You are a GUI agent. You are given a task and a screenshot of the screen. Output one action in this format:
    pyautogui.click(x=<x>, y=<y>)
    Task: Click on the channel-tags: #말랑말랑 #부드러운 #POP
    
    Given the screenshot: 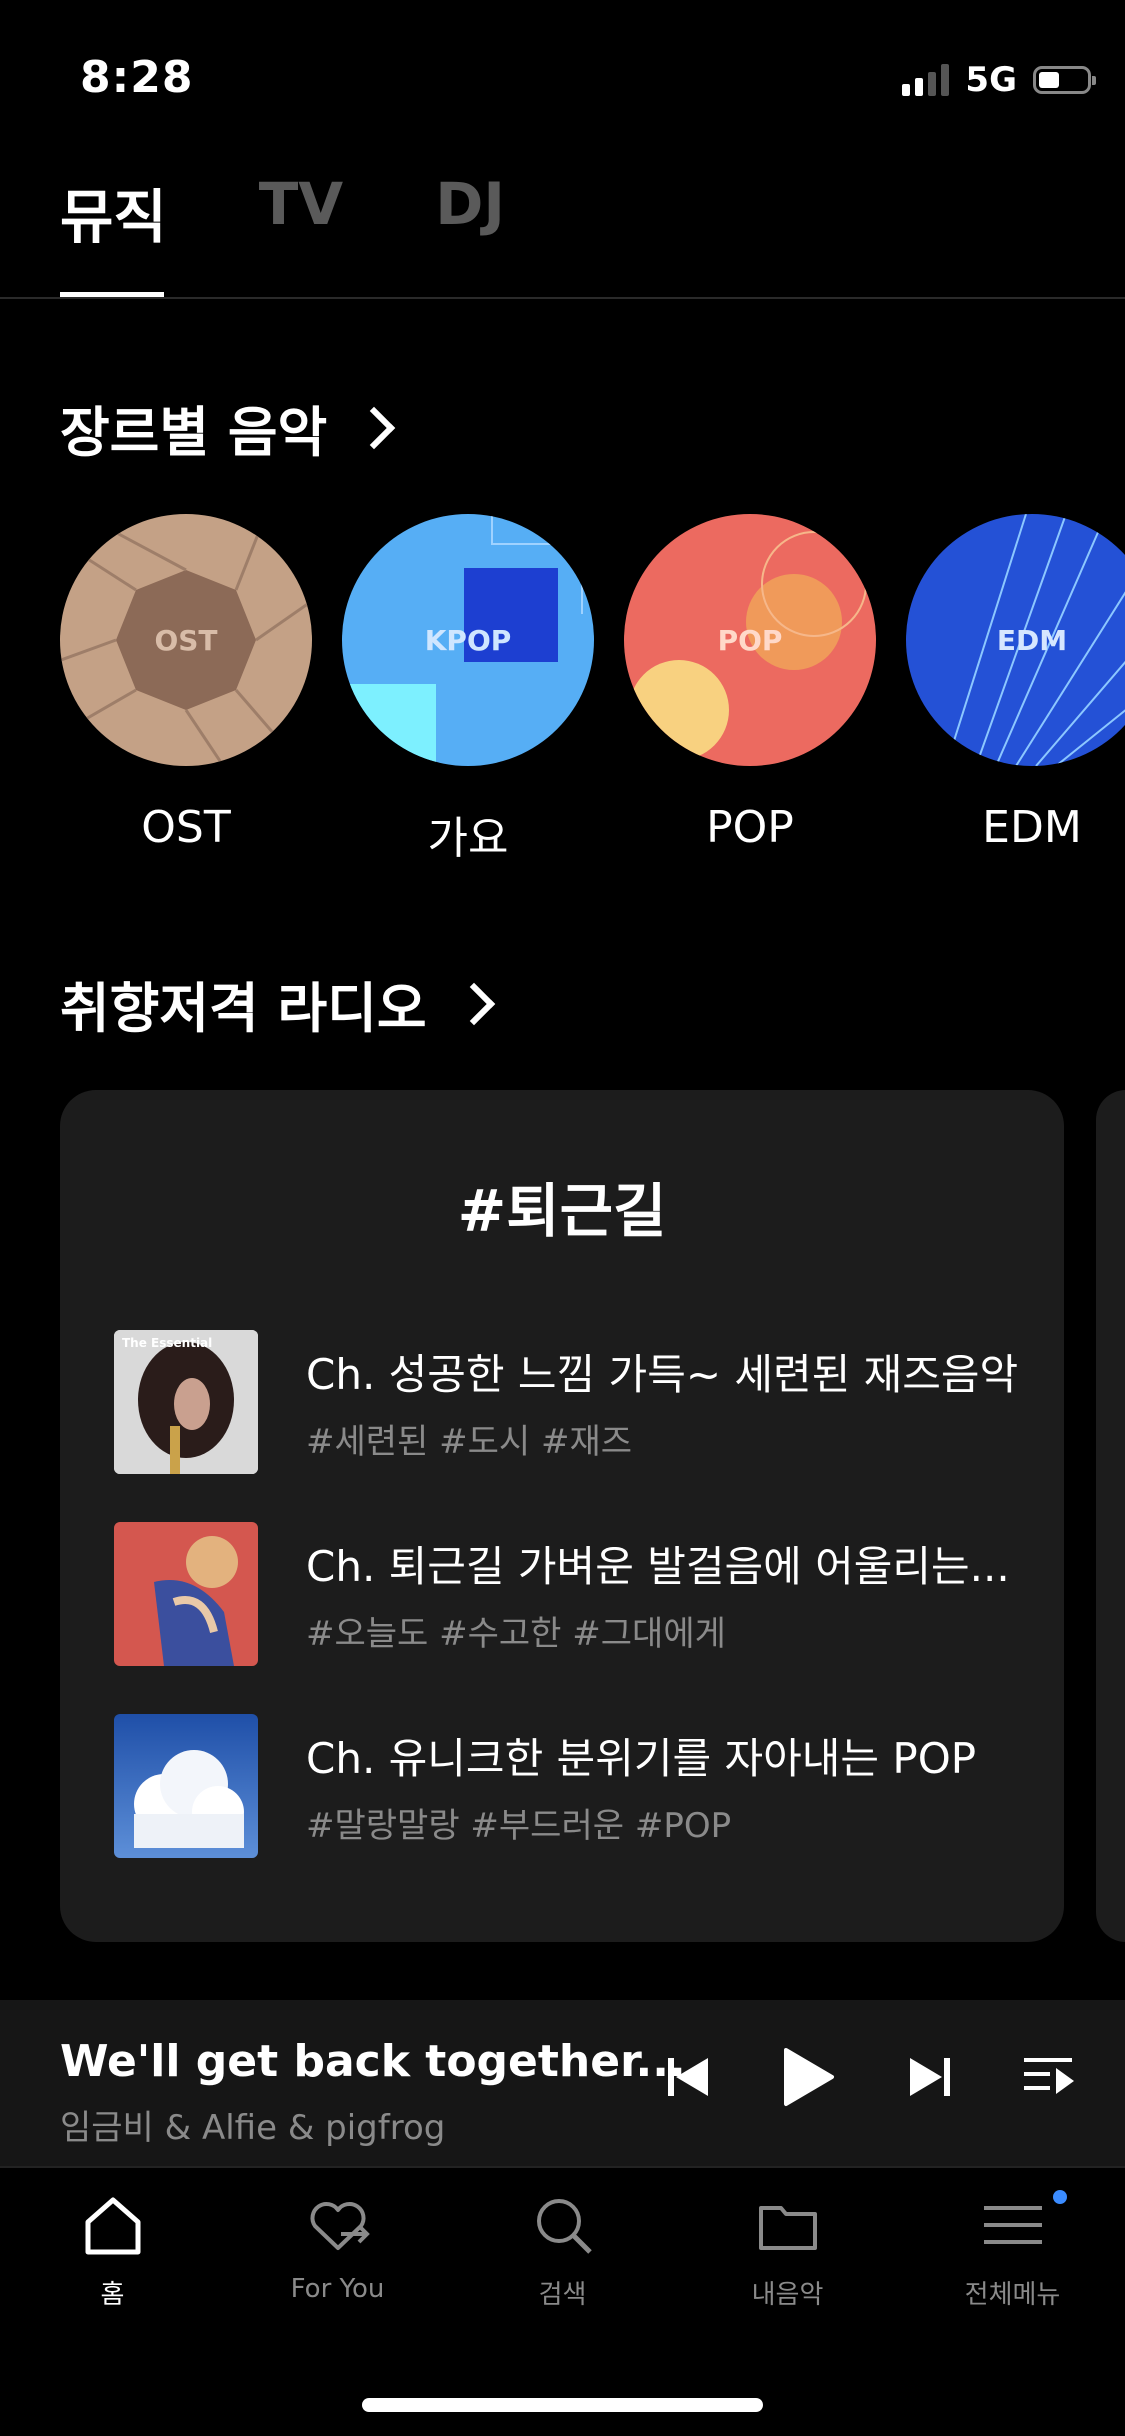 What is the action you would take?
    pyautogui.click(x=519, y=1826)
    